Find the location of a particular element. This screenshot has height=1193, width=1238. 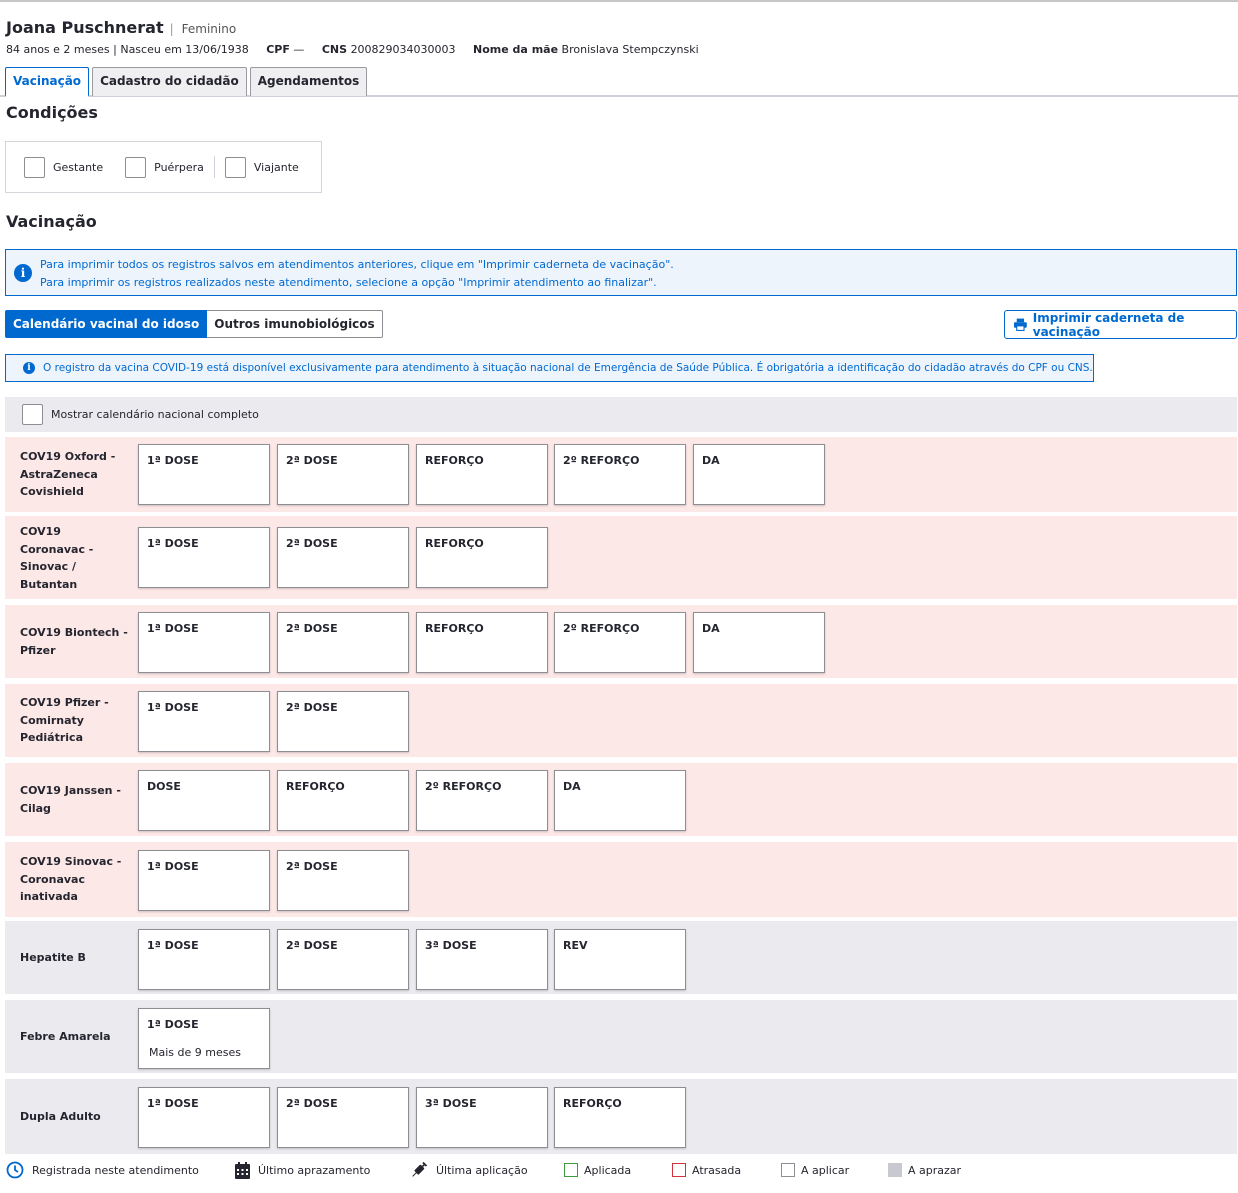

condition-viajante: Viajante is located at coordinates (261, 167).